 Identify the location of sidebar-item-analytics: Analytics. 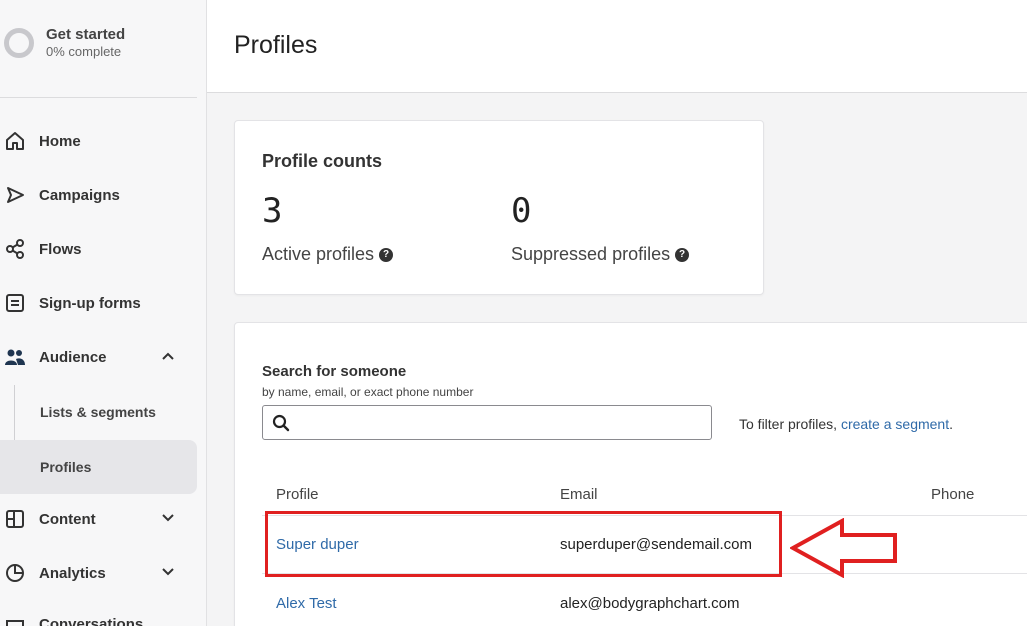
(98, 573).